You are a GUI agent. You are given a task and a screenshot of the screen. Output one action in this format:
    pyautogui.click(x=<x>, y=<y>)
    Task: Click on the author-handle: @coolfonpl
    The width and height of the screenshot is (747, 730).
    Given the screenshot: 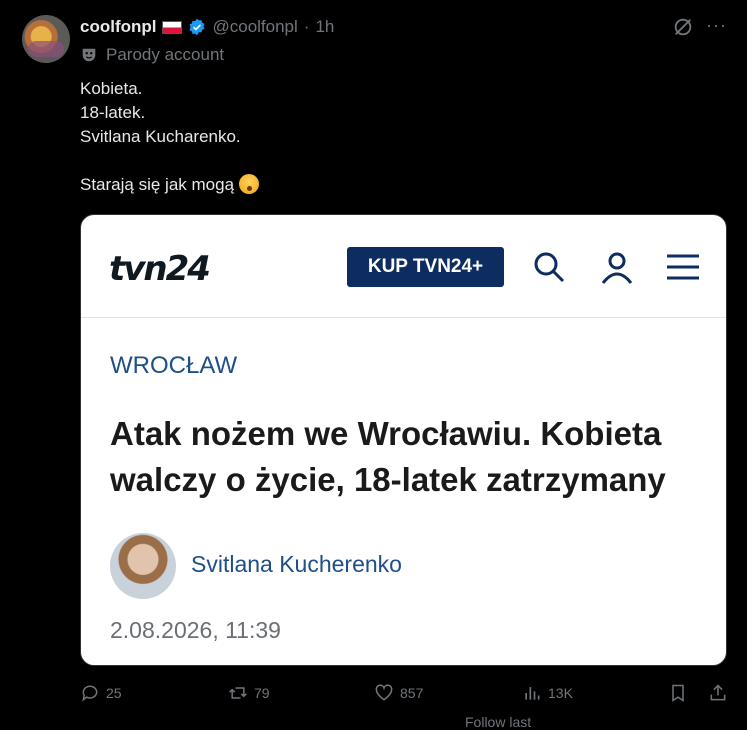 What is the action you would take?
    pyautogui.click(x=254, y=27)
    